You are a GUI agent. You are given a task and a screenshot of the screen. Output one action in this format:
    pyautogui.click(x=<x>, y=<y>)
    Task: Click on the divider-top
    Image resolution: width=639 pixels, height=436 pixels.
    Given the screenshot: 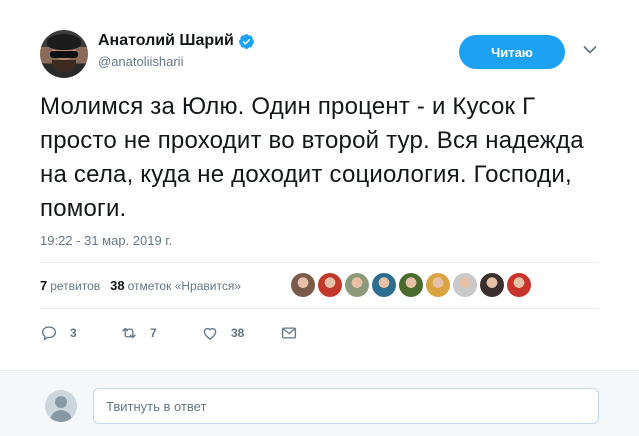 What is the action you would take?
    pyautogui.click(x=319, y=262)
    